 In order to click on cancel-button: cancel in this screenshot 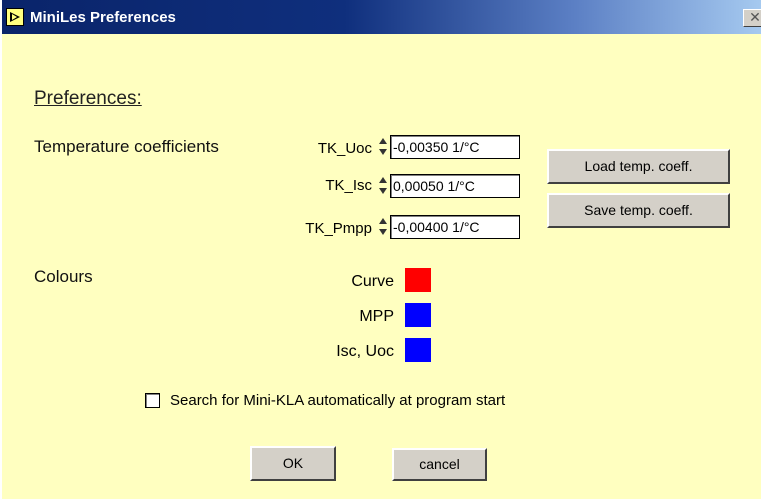, I will do `click(439, 464)`.